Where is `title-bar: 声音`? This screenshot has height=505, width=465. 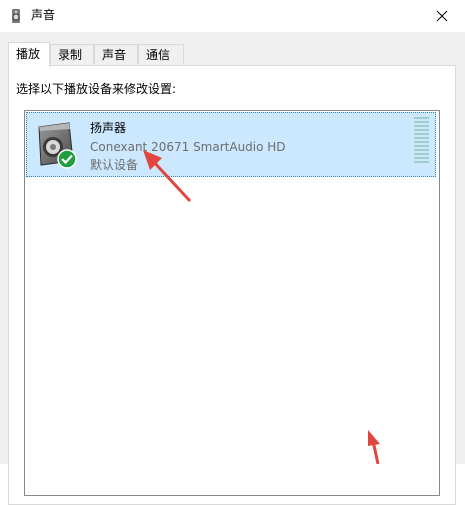
title-bar: 声音 is located at coordinates (232, 16).